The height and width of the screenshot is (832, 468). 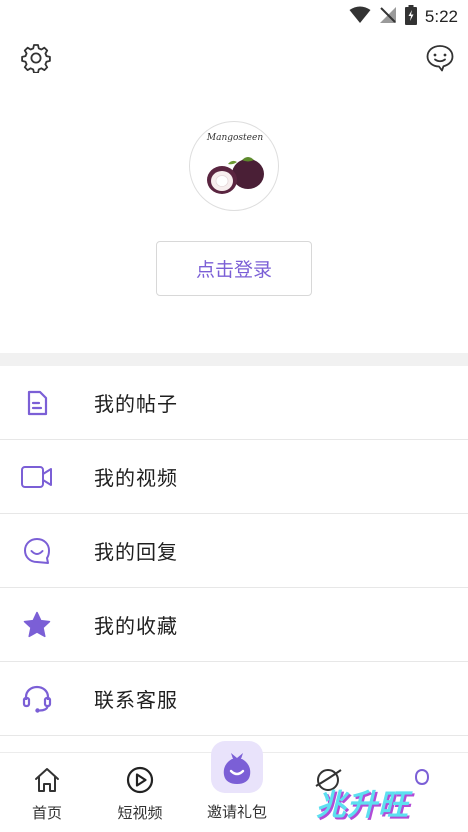 I want to click on menu-item-my-replies: 我的回复, so click(x=234, y=551).